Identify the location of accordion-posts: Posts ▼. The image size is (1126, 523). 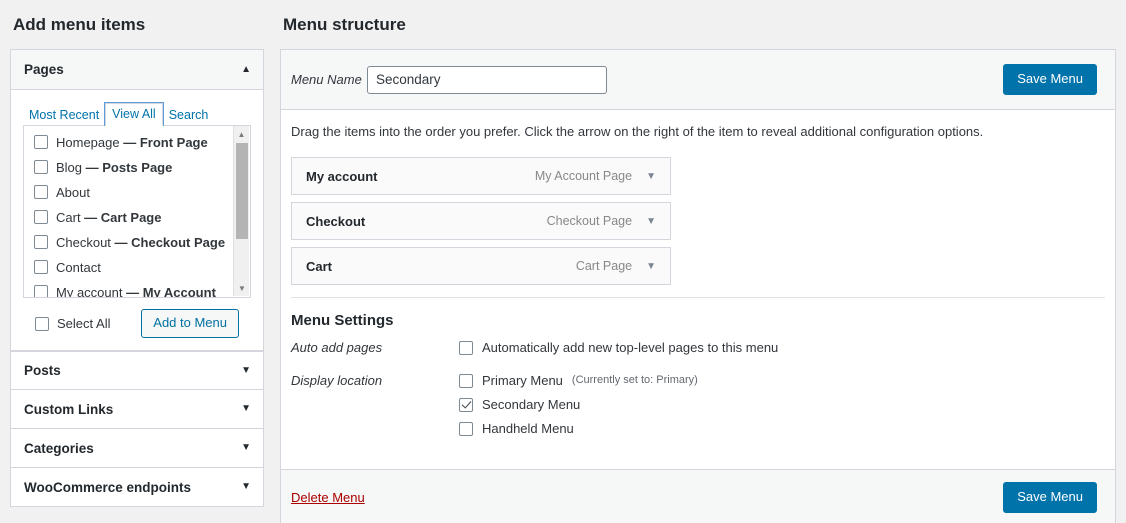
(137, 370).